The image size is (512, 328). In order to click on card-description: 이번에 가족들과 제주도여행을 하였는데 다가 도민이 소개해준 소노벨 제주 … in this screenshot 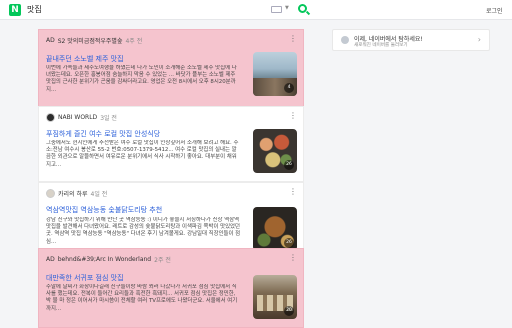, I will do `click(141, 79)`.